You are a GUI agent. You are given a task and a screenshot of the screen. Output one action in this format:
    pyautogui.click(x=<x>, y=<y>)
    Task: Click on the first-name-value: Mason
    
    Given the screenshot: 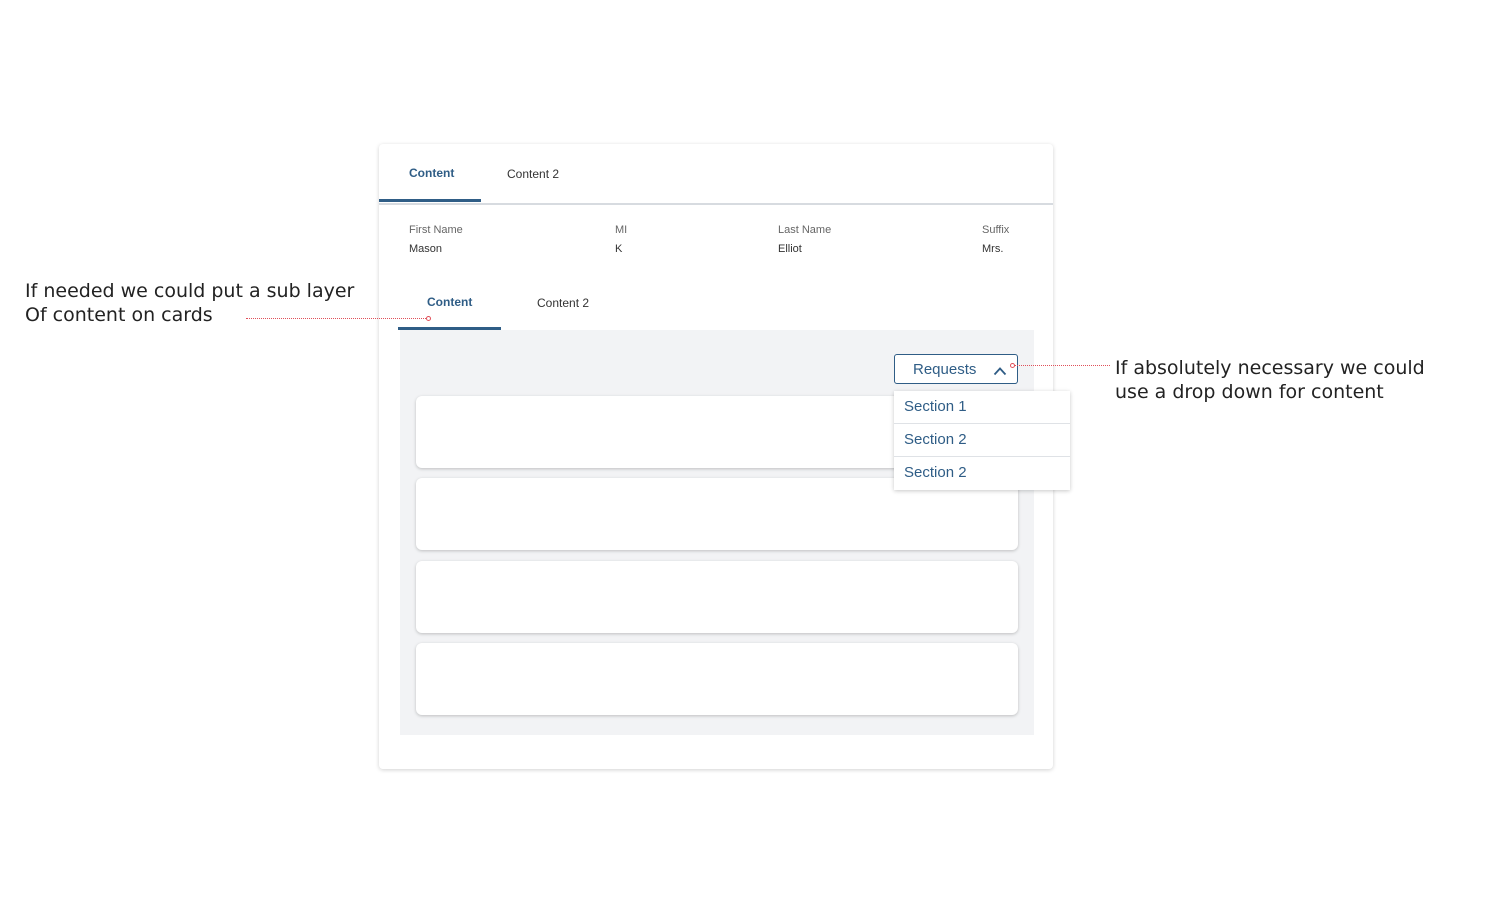 What is the action you would take?
    pyautogui.click(x=426, y=249)
    